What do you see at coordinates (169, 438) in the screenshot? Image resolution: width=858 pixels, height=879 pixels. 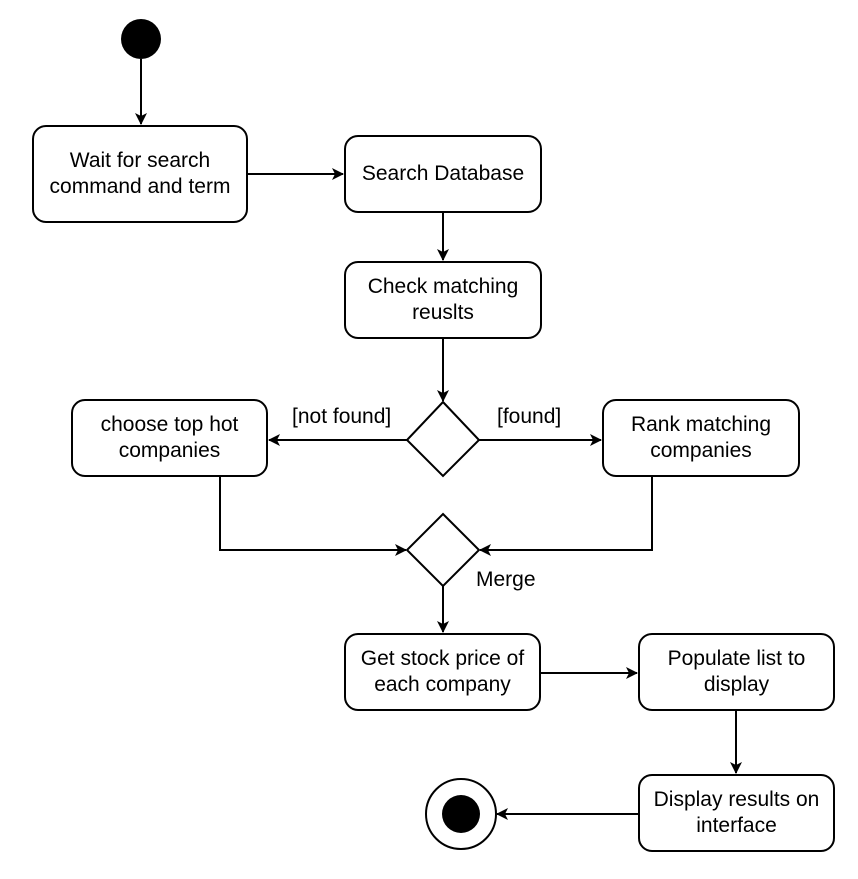 I see `activity-choose-top-hot: choose top hot companies` at bounding box center [169, 438].